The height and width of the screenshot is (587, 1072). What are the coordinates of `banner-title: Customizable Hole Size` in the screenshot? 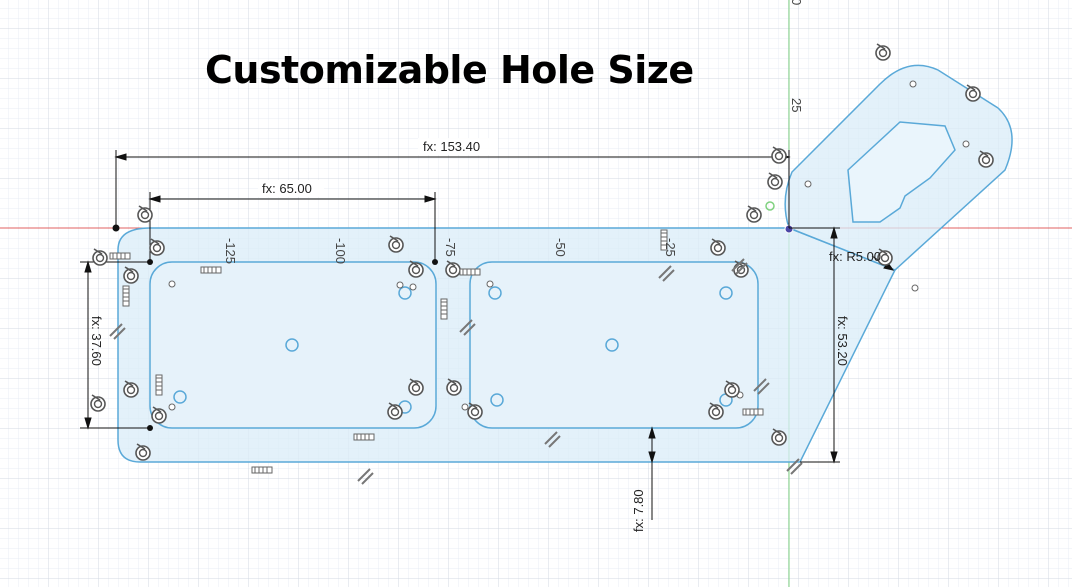 It's located at (449, 70).